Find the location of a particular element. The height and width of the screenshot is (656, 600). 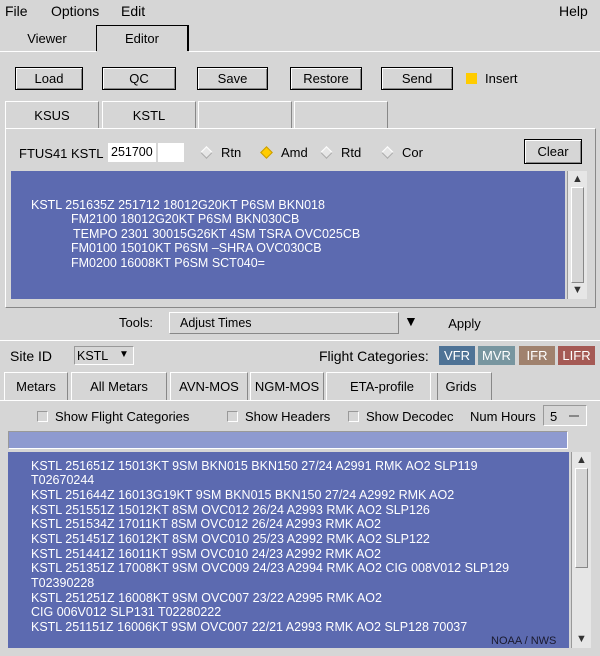

metars-header-strip is located at coordinates (288, 440).